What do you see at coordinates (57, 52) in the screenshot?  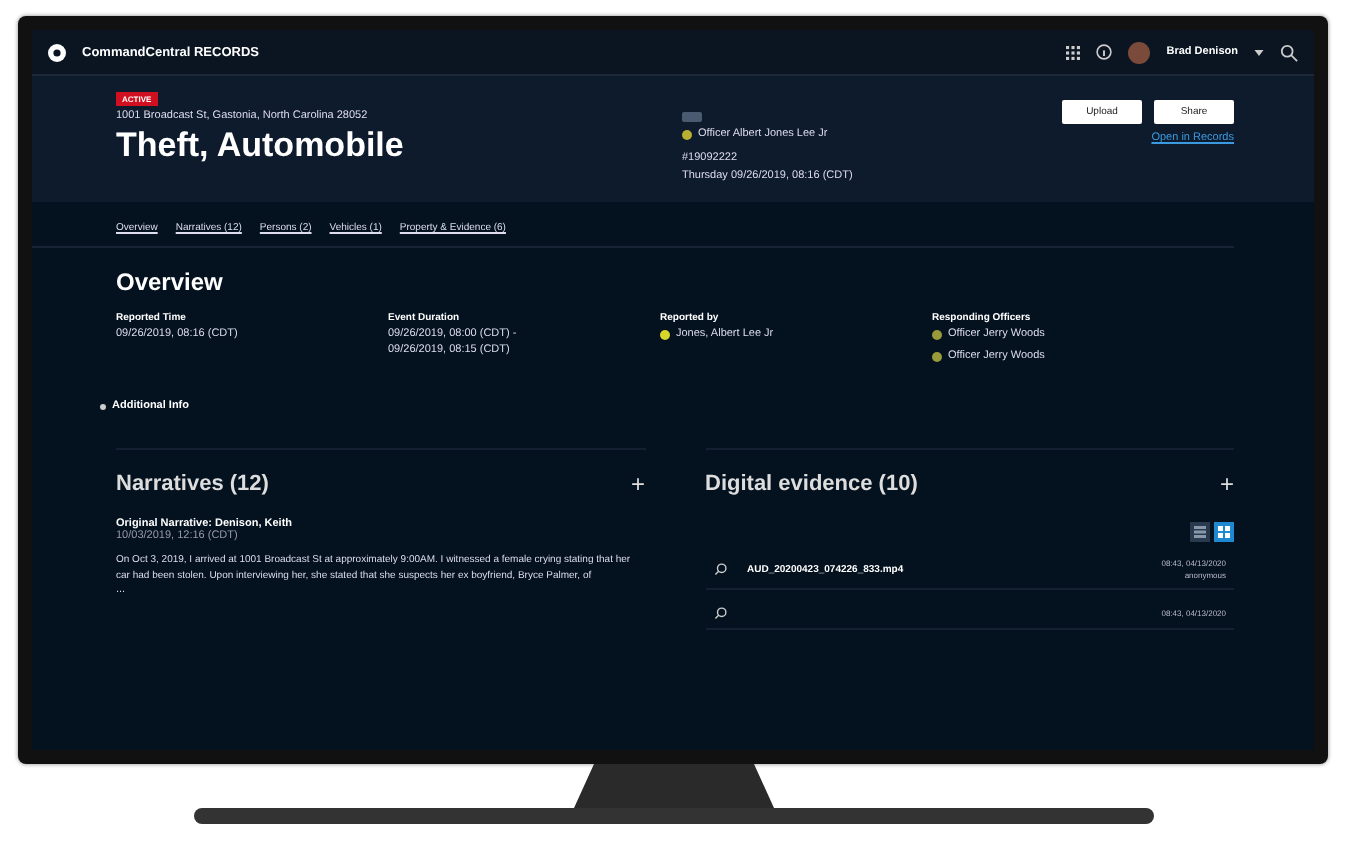 I see `logo-icon` at bounding box center [57, 52].